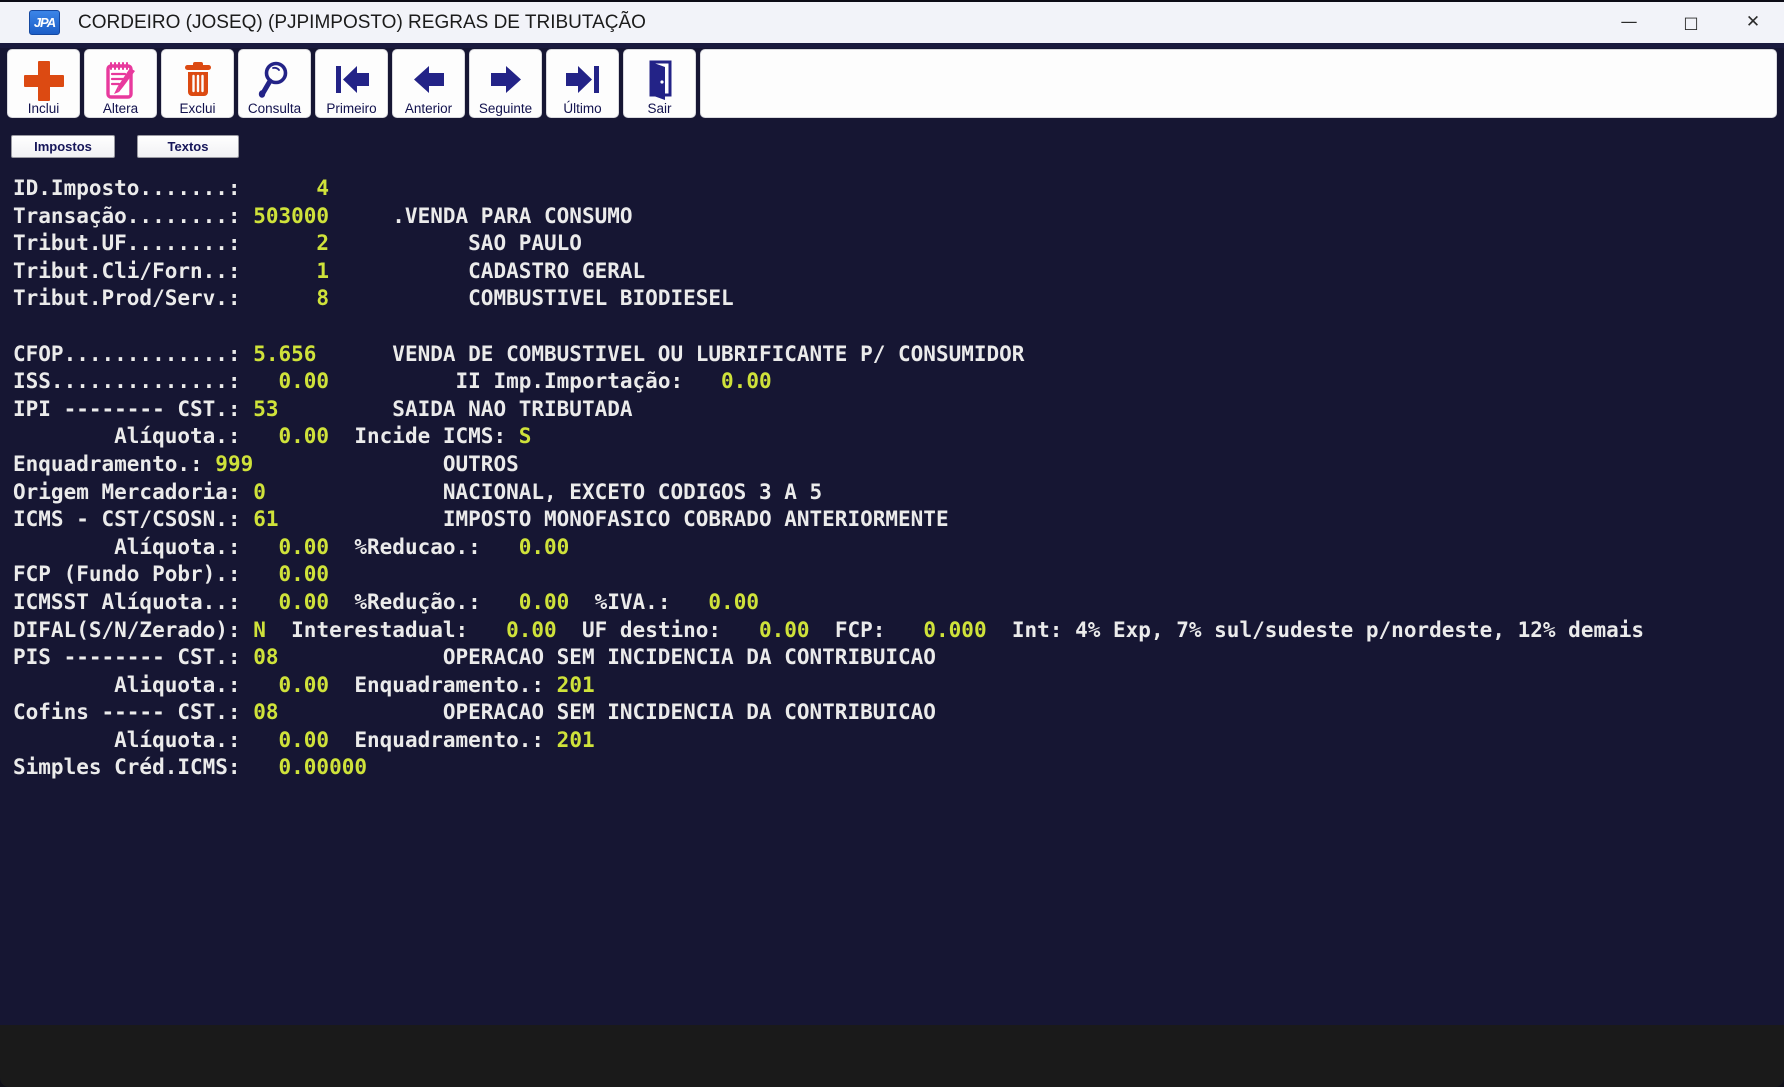  Describe the element at coordinates (63, 146) in the screenshot. I see `tab-impostos: Impostos` at that location.